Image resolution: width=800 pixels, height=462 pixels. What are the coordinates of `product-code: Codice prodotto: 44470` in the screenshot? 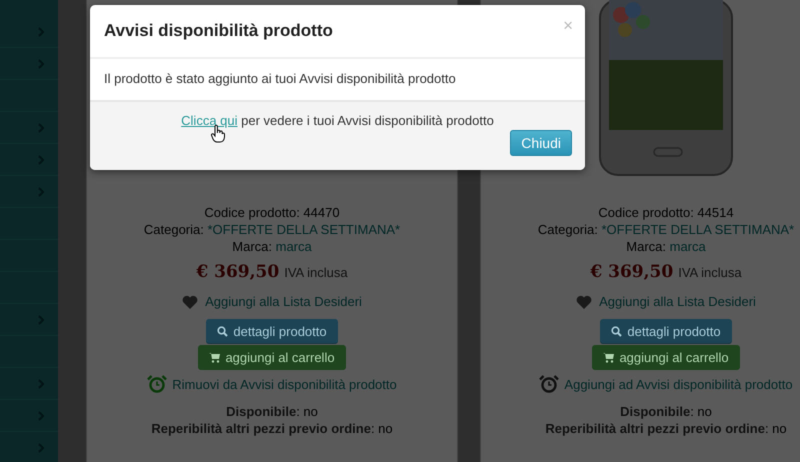 It's located at (272, 212).